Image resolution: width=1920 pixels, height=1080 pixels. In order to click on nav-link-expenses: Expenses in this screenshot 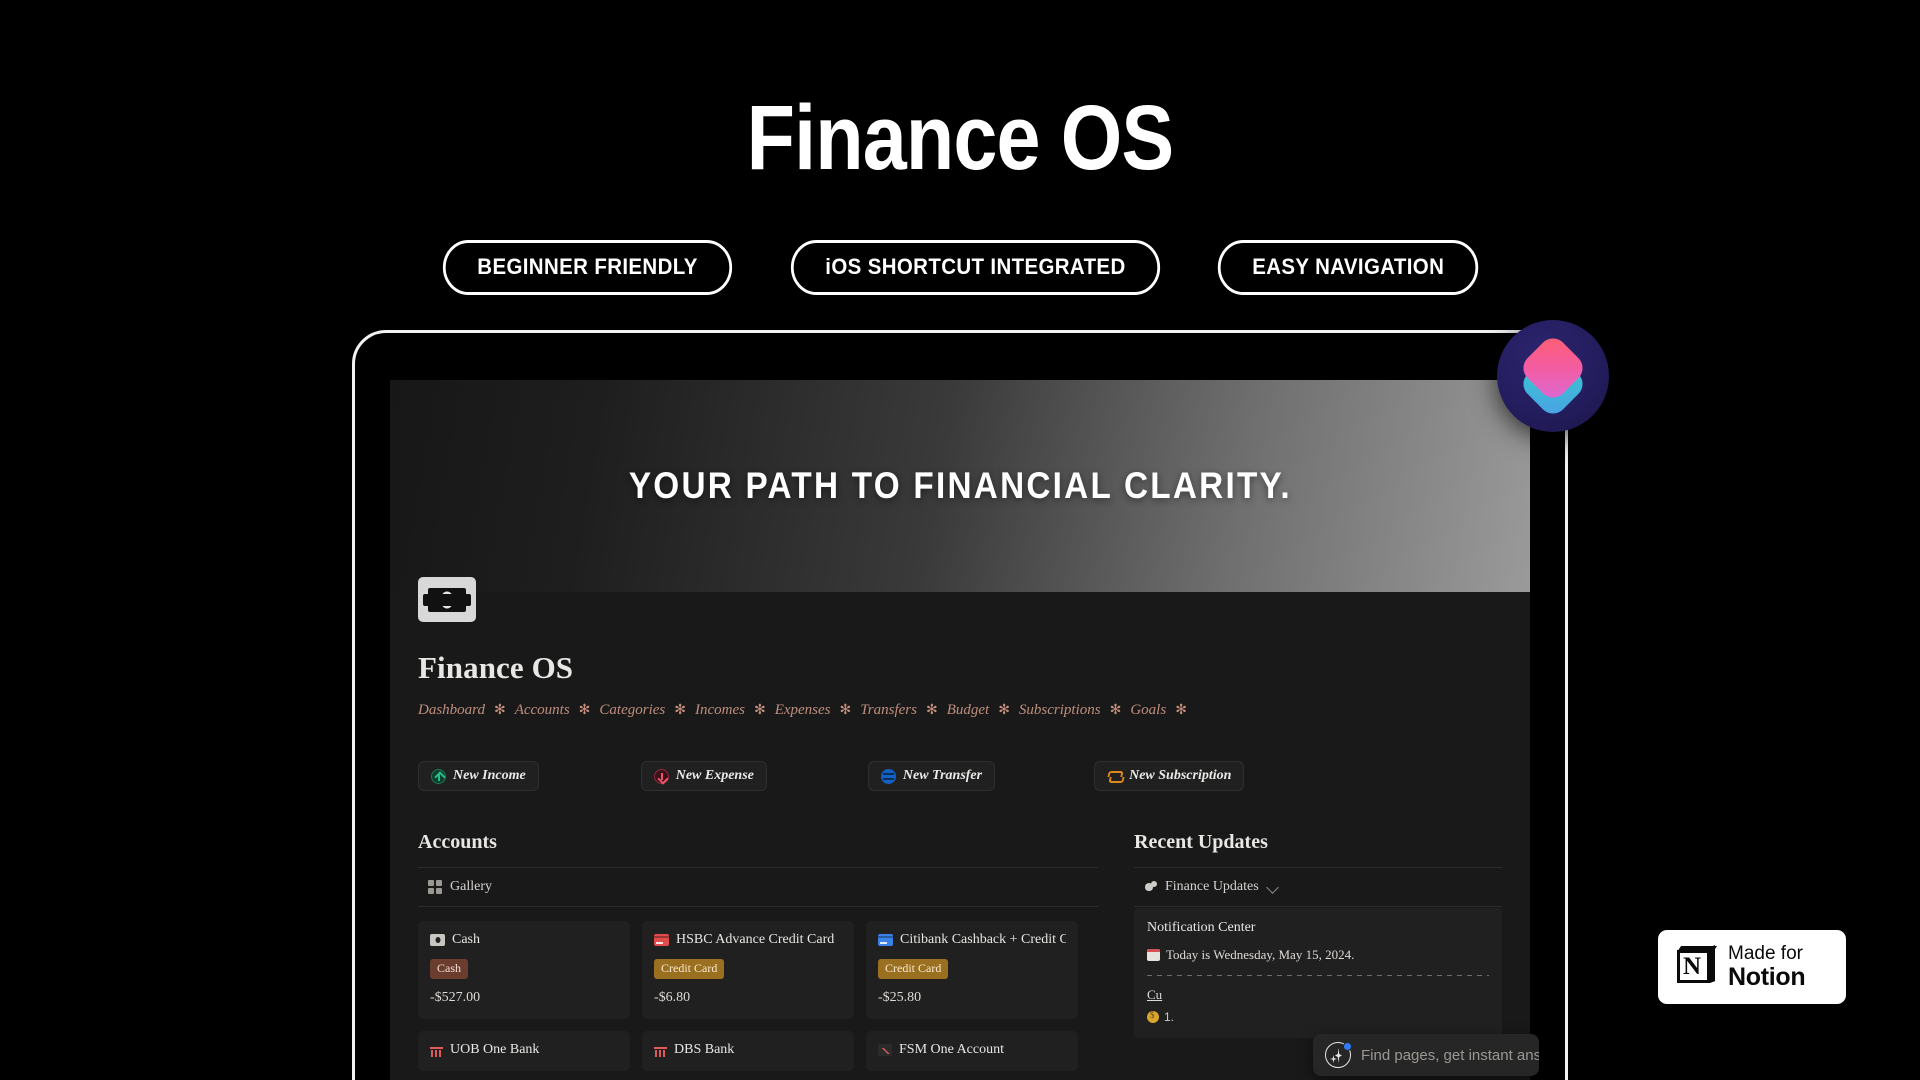, I will do `click(803, 710)`.